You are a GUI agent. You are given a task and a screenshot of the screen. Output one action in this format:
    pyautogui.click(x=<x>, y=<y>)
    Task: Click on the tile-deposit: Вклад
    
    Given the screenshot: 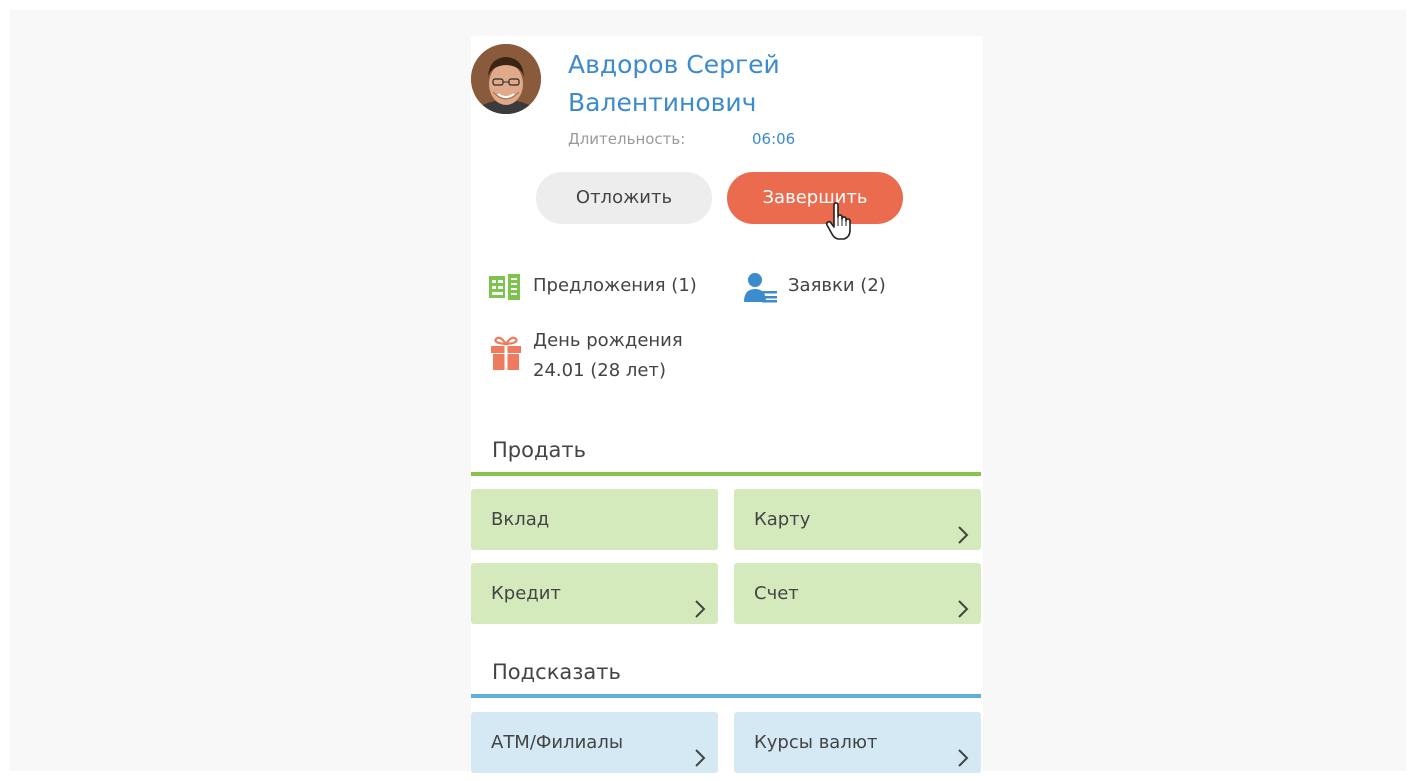 What is the action you would take?
    pyautogui.click(x=594, y=519)
    